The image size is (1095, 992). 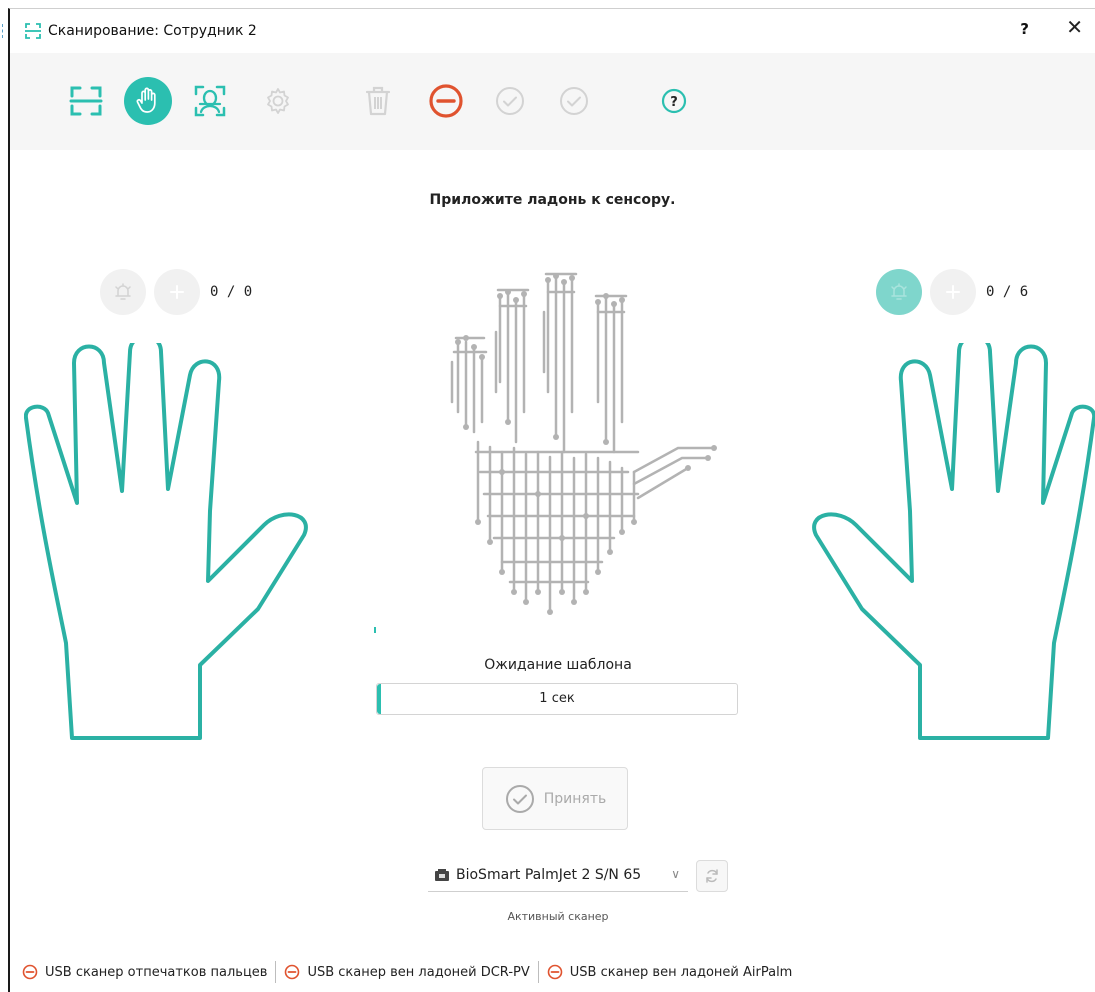 I want to click on confirm-icon, so click(x=510, y=101).